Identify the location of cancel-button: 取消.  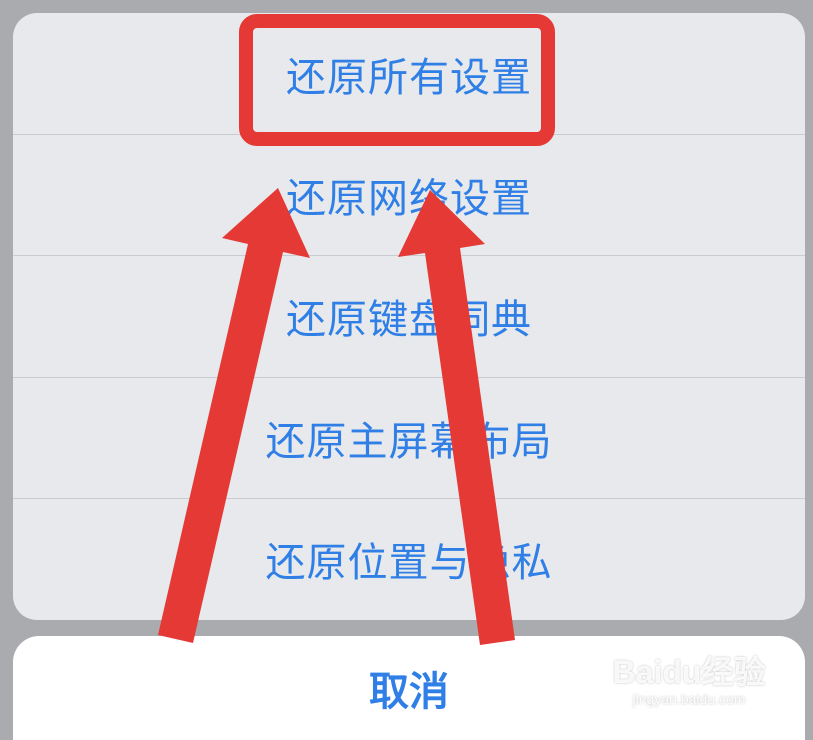
(409, 688).